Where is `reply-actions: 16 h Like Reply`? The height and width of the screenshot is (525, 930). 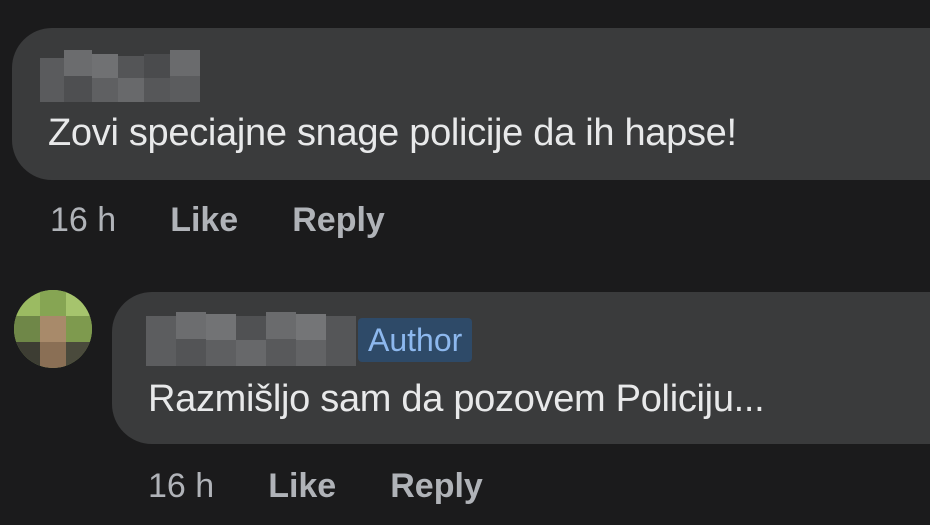
reply-actions: 16 h Like Reply is located at coordinates (315, 486).